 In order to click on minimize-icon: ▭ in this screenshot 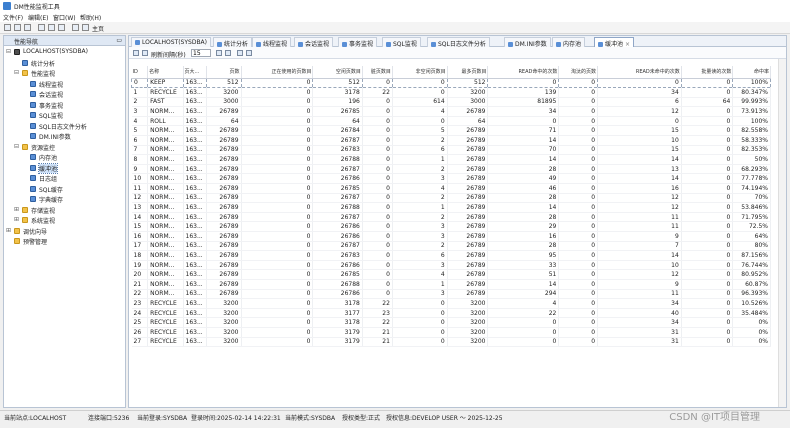, I will do `click(119, 40)`.